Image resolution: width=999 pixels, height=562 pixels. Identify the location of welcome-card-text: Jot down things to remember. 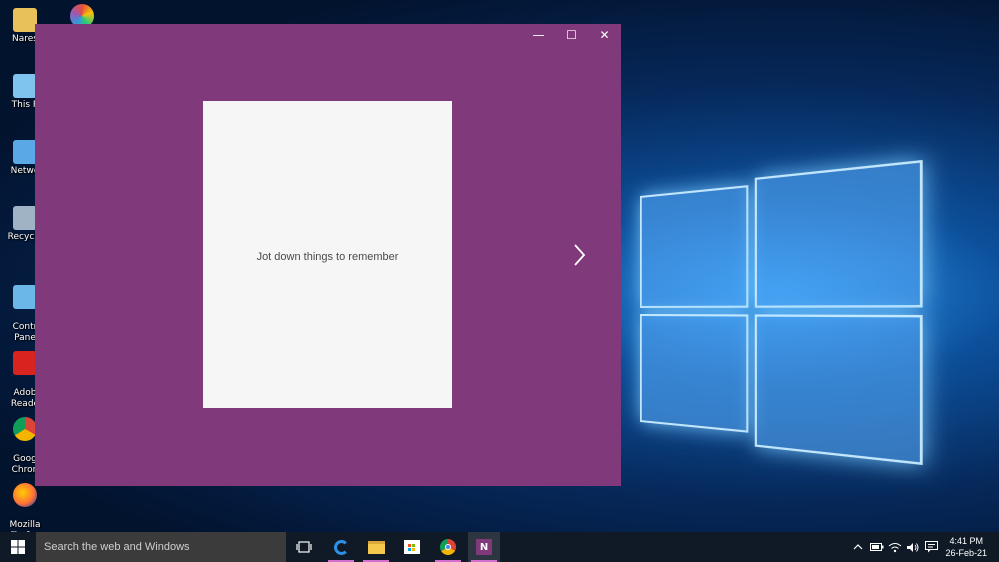
(327, 257).